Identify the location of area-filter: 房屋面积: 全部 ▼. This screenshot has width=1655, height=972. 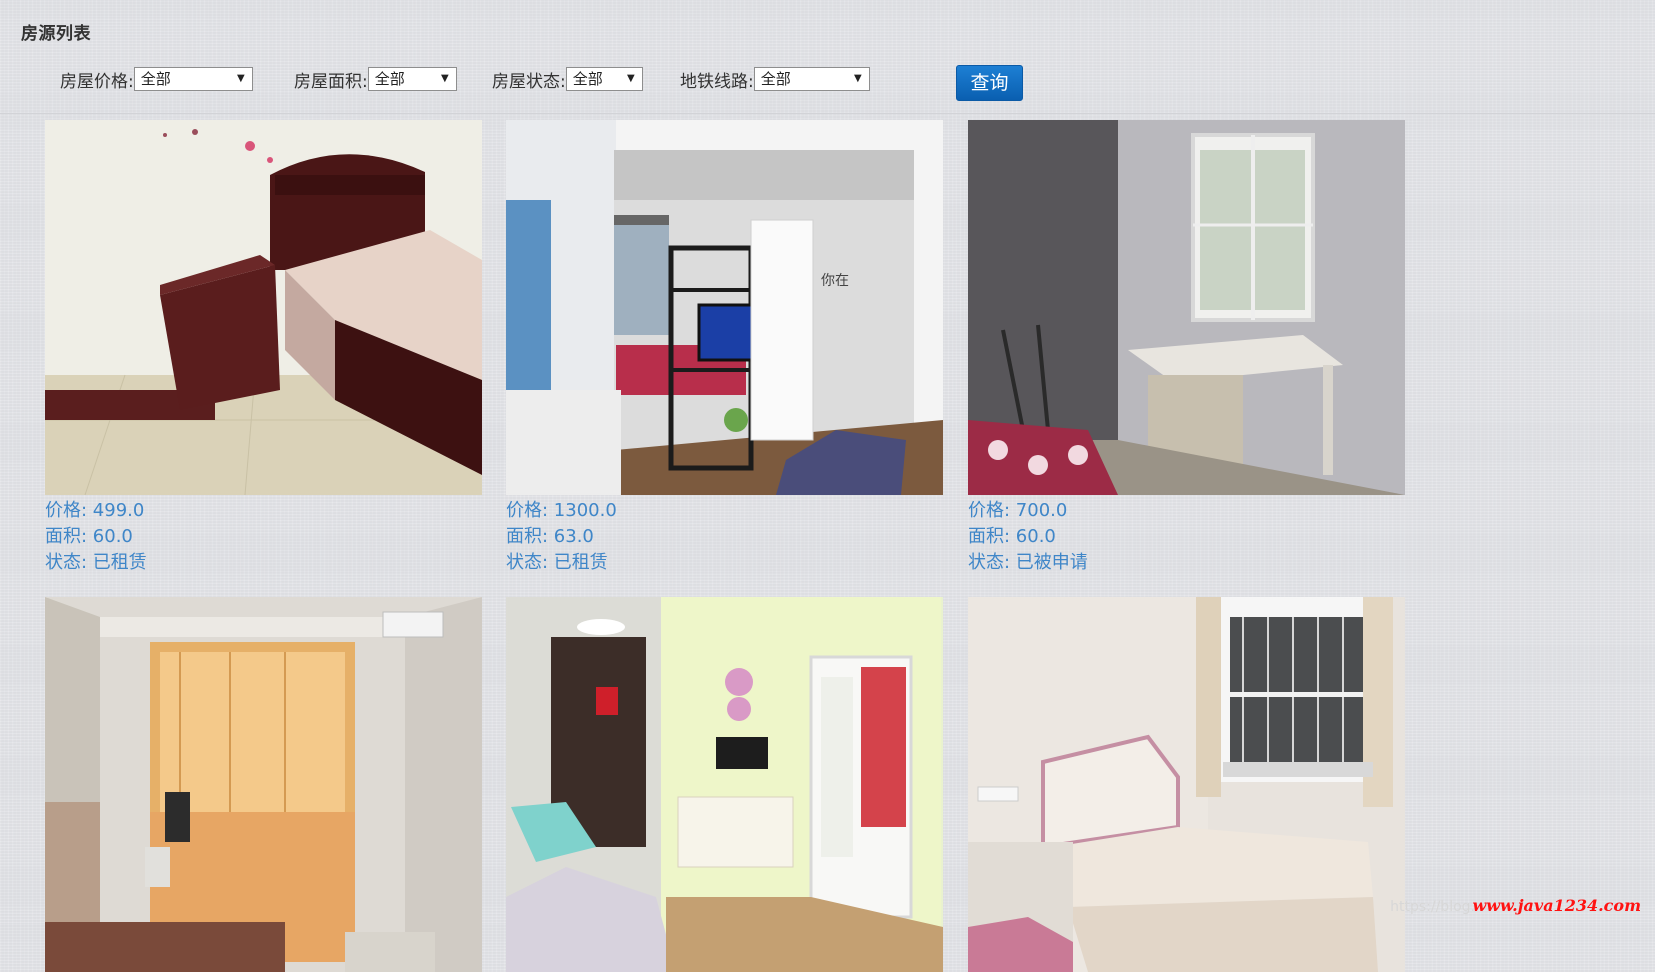
(375, 79).